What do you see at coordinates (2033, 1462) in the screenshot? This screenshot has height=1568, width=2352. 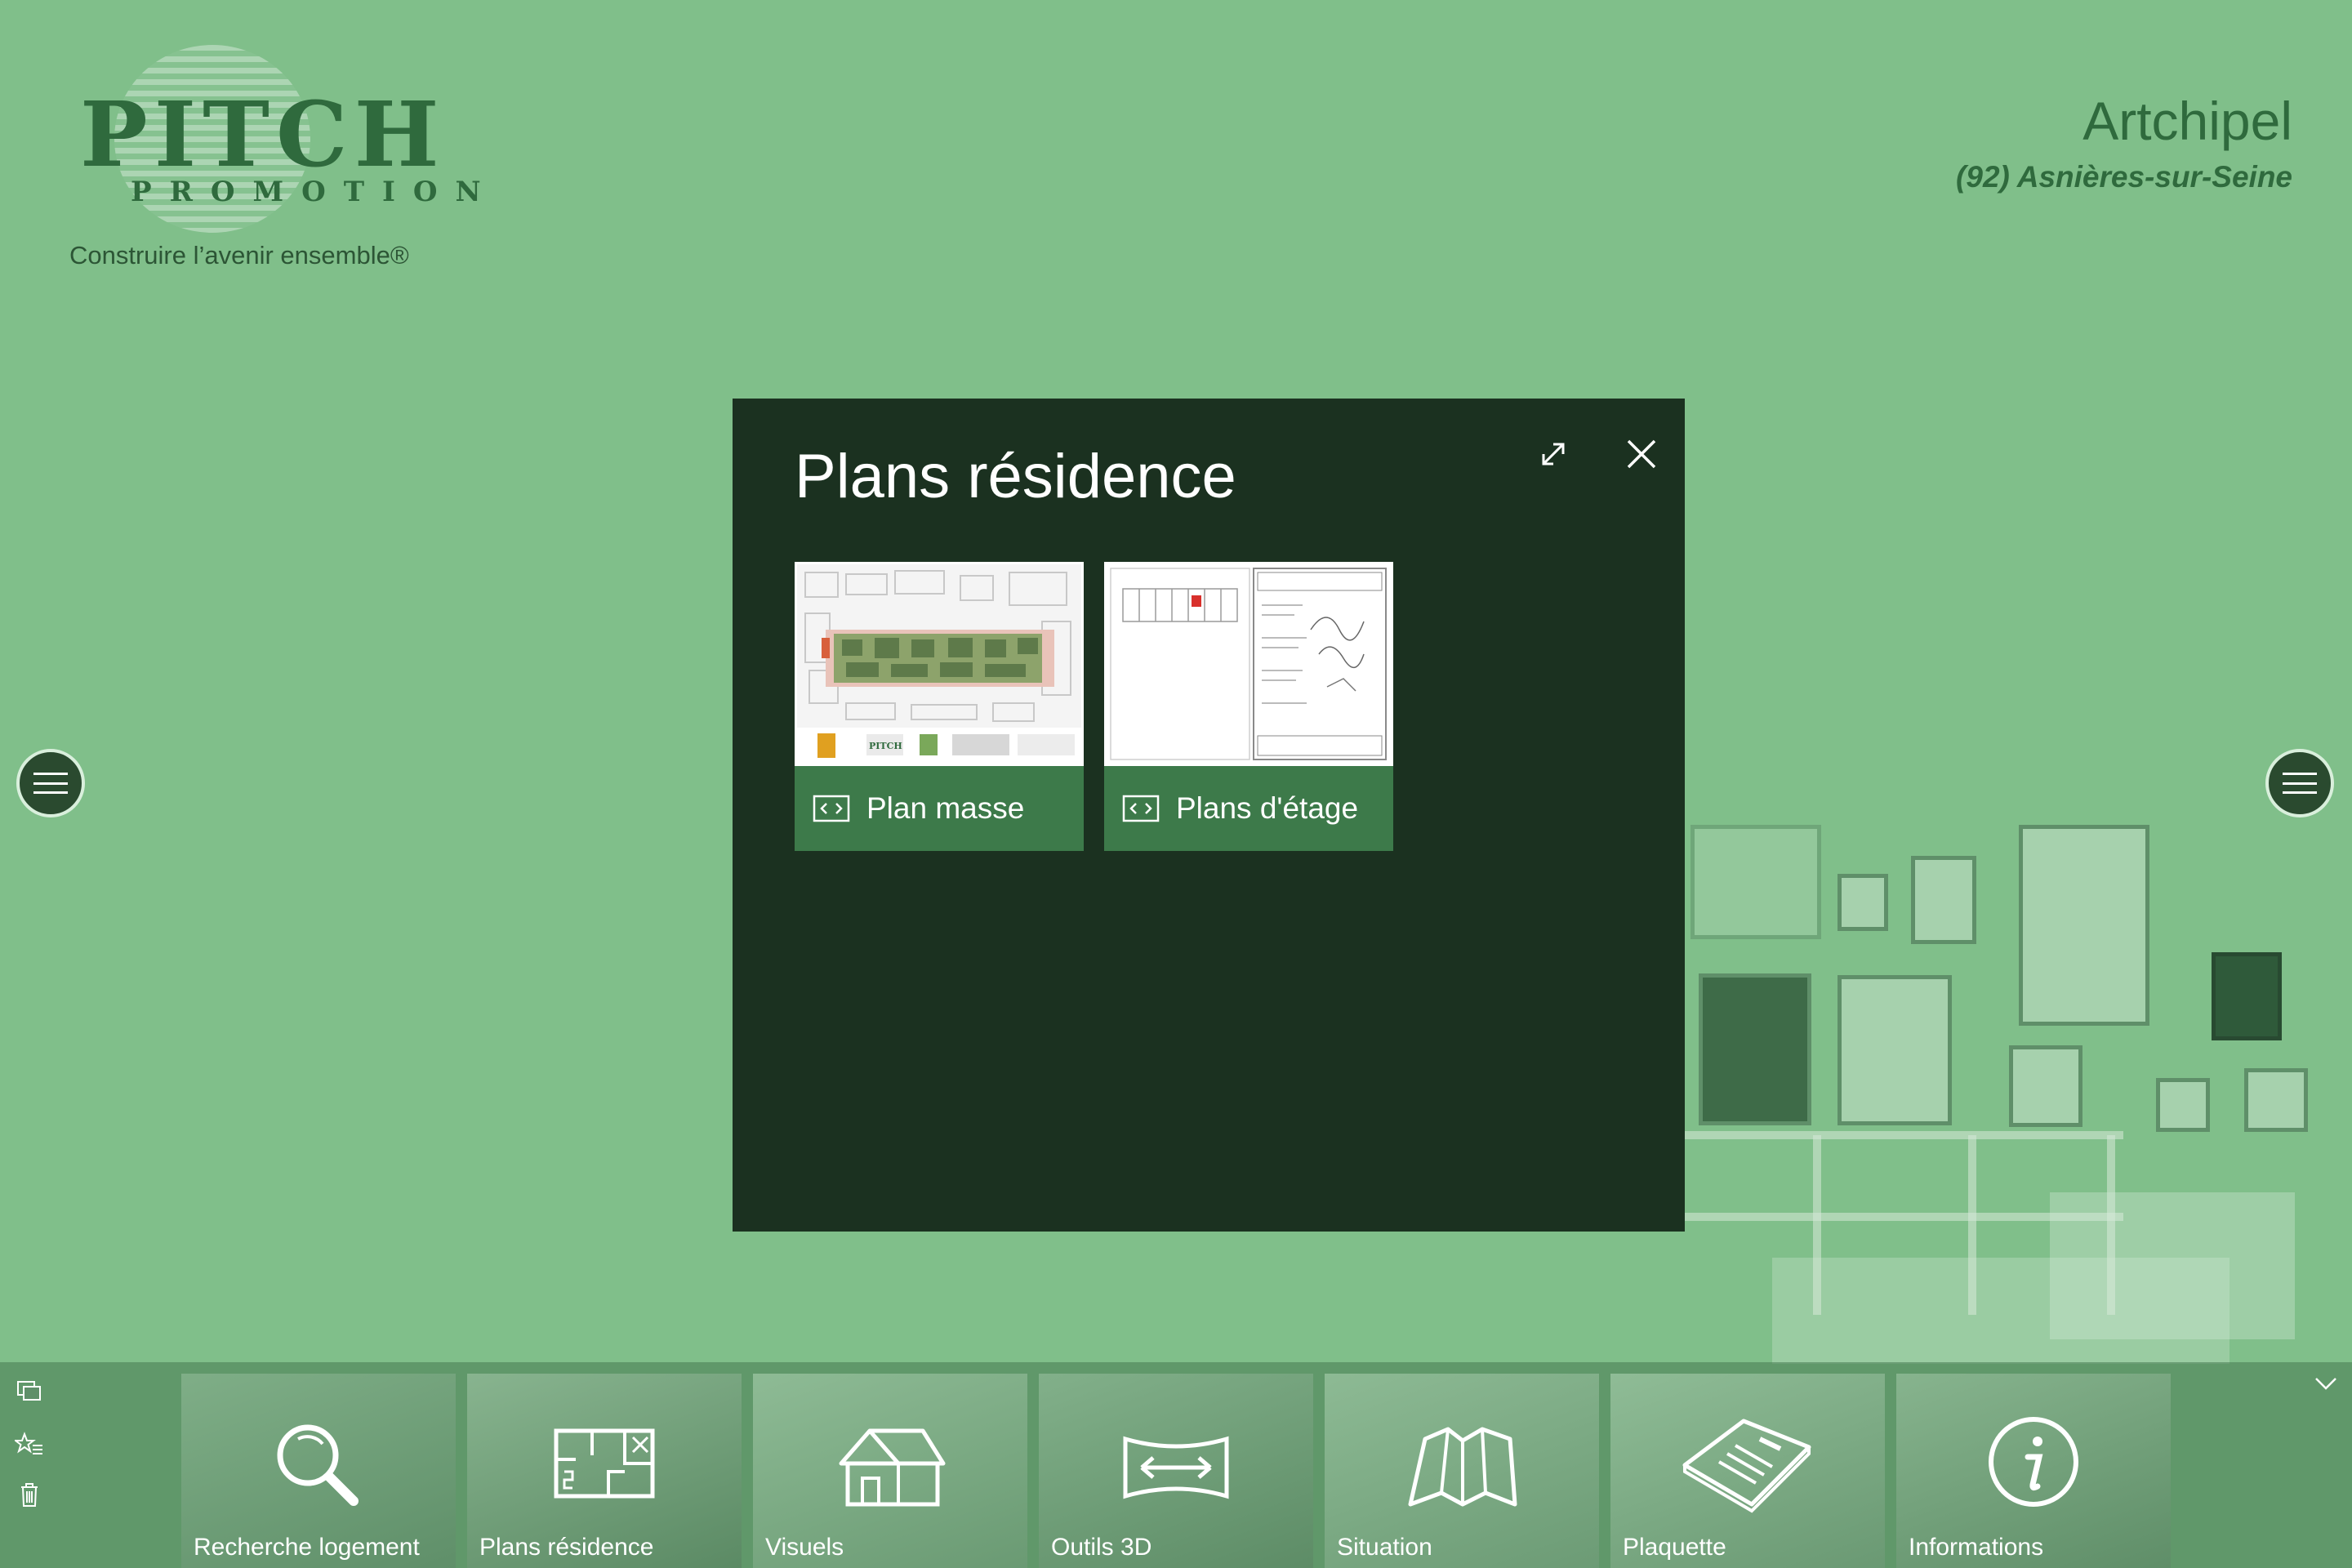 I see `info-icon` at bounding box center [2033, 1462].